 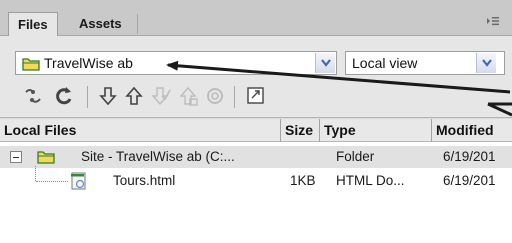 I want to click on check-out-icon, so click(x=160, y=96).